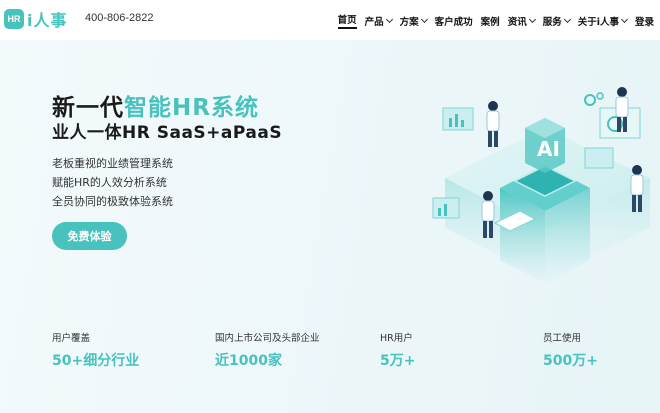 This screenshot has width=660, height=413. Describe the element at coordinates (267, 350) in the screenshot. I see `stat-listed-companies: 国内上市公司及头部企业 近1000家` at that location.